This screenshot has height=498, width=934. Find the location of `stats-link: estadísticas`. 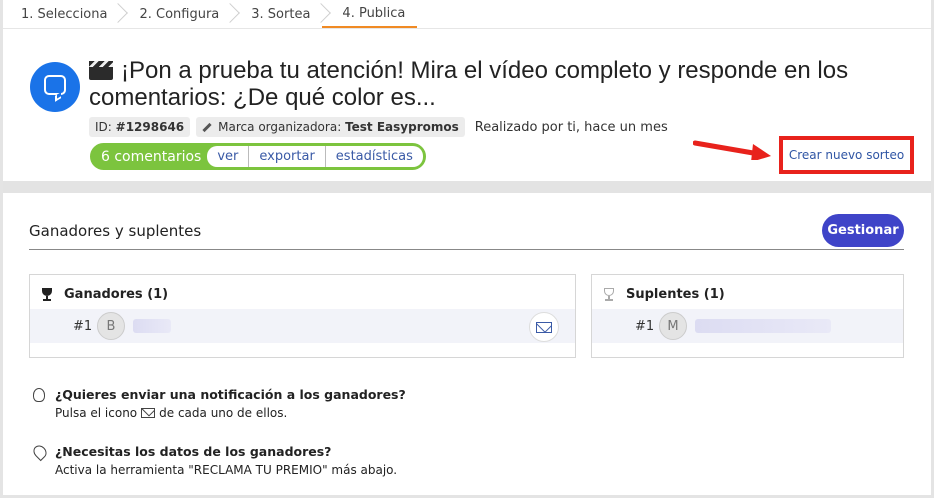

stats-link: estadísticas is located at coordinates (374, 156).